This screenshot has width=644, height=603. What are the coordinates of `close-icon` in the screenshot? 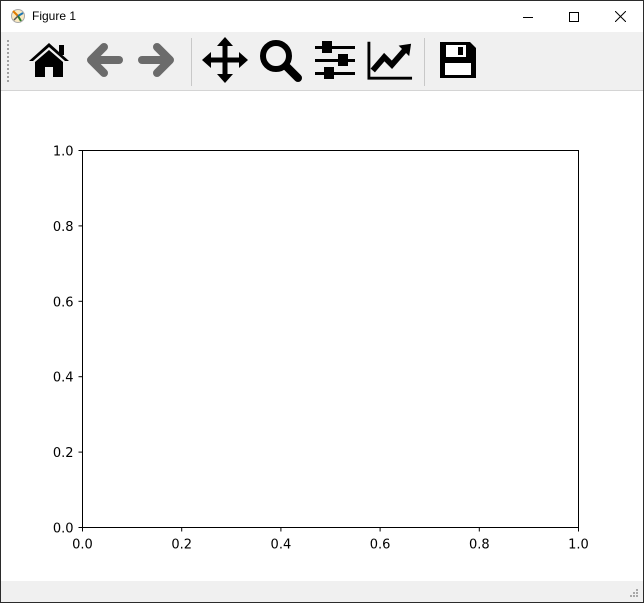 It's located at (620, 16).